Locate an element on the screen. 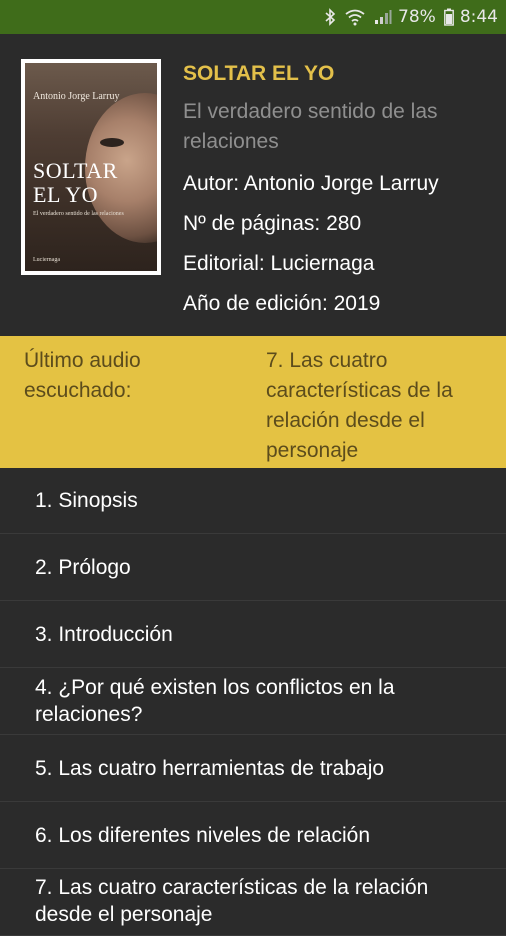  book-title: SOLTAR EL YO is located at coordinates (259, 73).